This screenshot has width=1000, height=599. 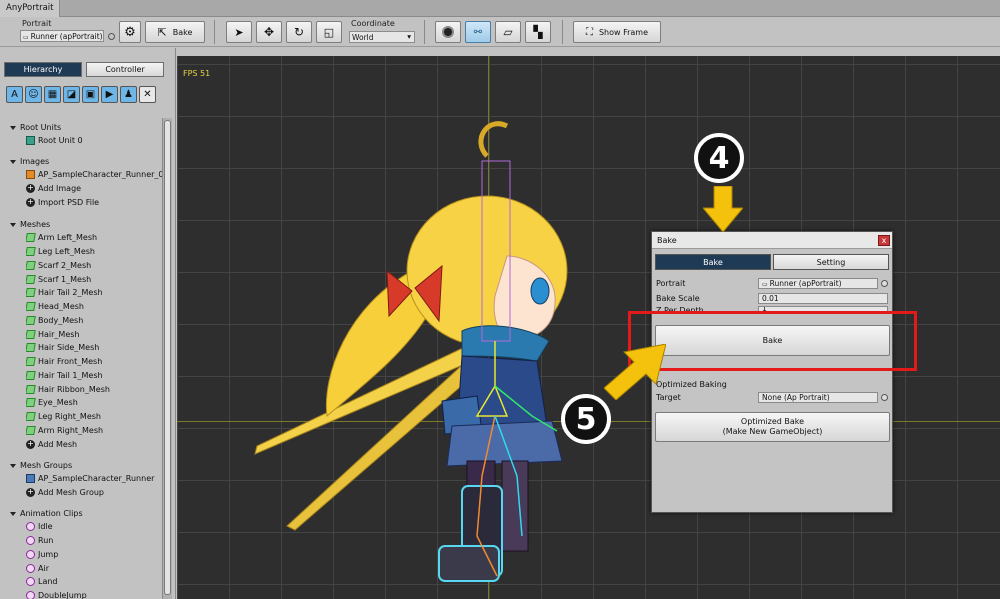 What do you see at coordinates (33, 94) in the screenshot?
I see `root-unit-filter-icon: ☺` at bounding box center [33, 94].